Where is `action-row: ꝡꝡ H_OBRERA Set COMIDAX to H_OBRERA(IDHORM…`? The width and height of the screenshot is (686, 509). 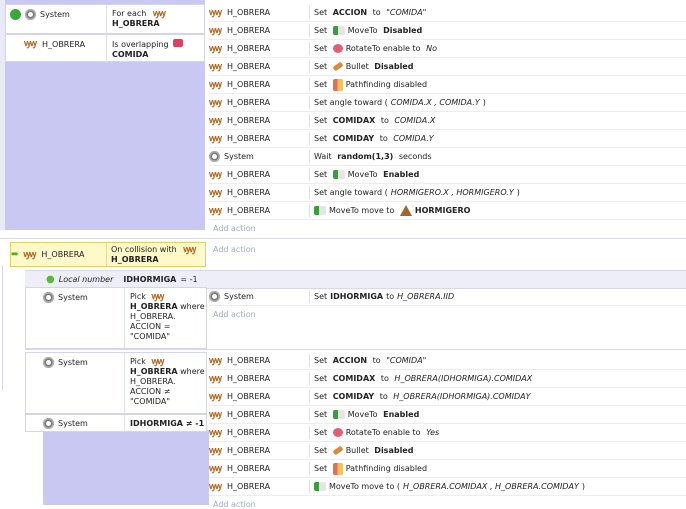 action-row: ꝡꝡ H_OBRERA Set COMIDAX to H_OBRERA(IDHORM… is located at coordinates (447, 379).